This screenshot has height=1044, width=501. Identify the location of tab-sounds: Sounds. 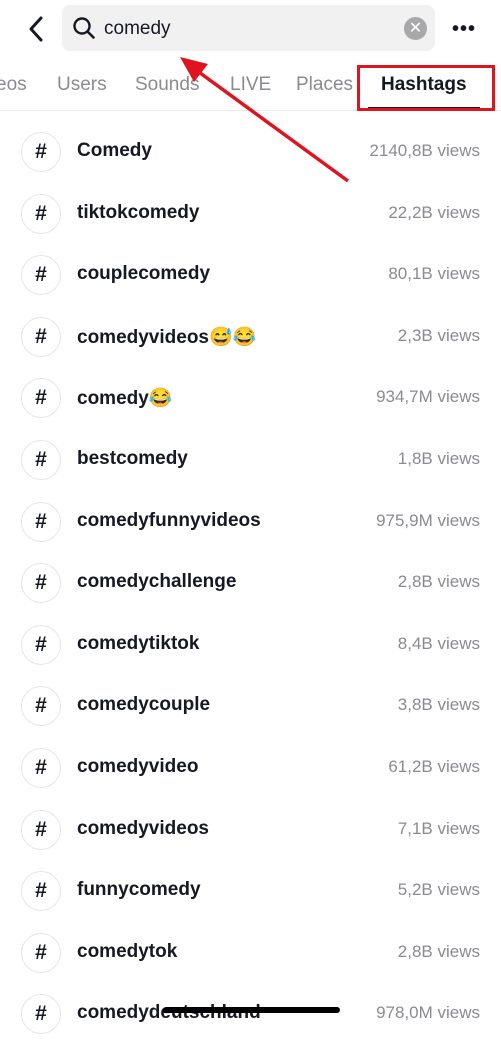
(167, 85).